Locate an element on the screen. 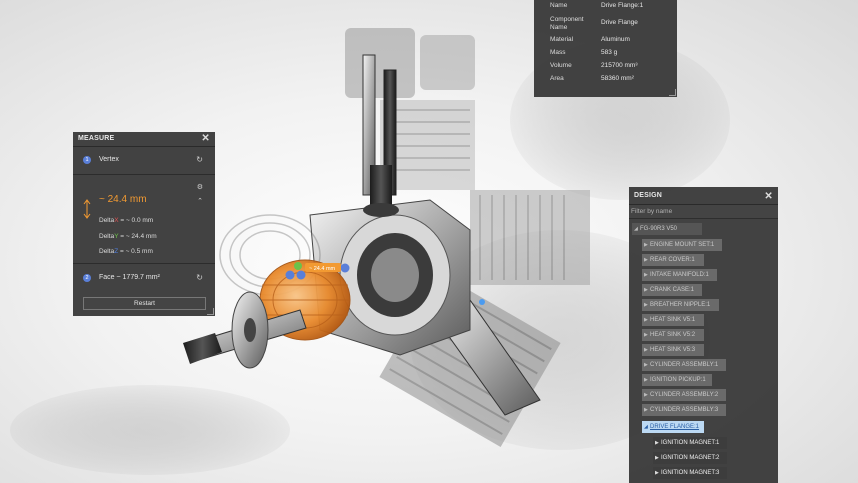 This screenshot has width=858, height=483. design-title-bar: DESIGN ✕ is located at coordinates (703, 196).